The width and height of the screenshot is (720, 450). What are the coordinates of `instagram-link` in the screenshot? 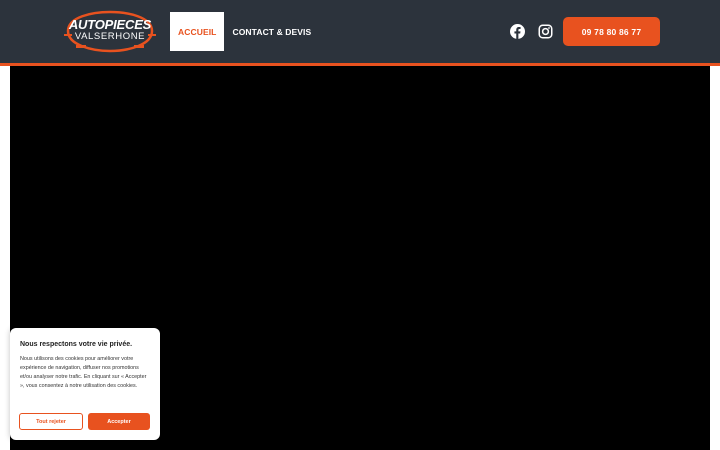 It's located at (545, 31).